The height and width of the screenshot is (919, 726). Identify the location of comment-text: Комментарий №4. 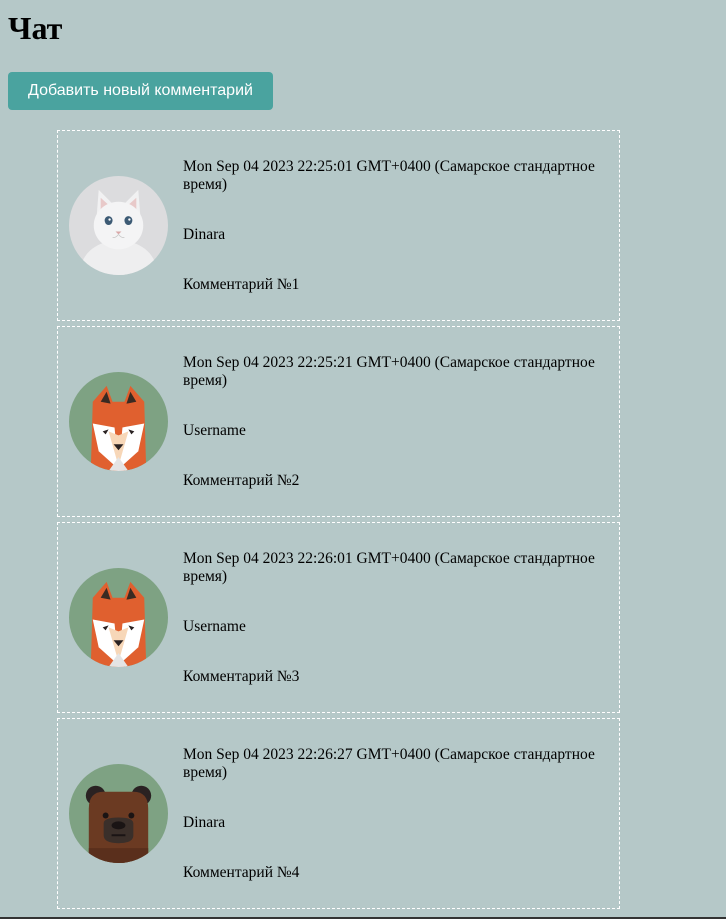
(241, 872).